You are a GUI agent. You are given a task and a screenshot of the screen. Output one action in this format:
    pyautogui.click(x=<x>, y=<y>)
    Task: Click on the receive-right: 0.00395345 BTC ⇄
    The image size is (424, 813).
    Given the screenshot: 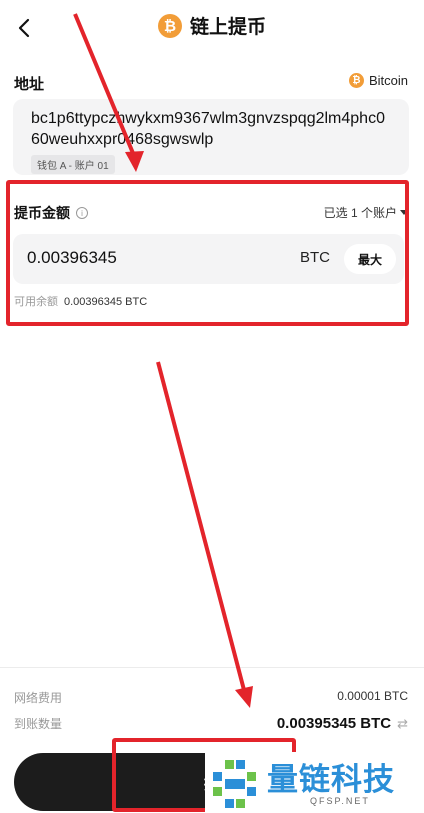 What is the action you would take?
    pyautogui.click(x=342, y=723)
    